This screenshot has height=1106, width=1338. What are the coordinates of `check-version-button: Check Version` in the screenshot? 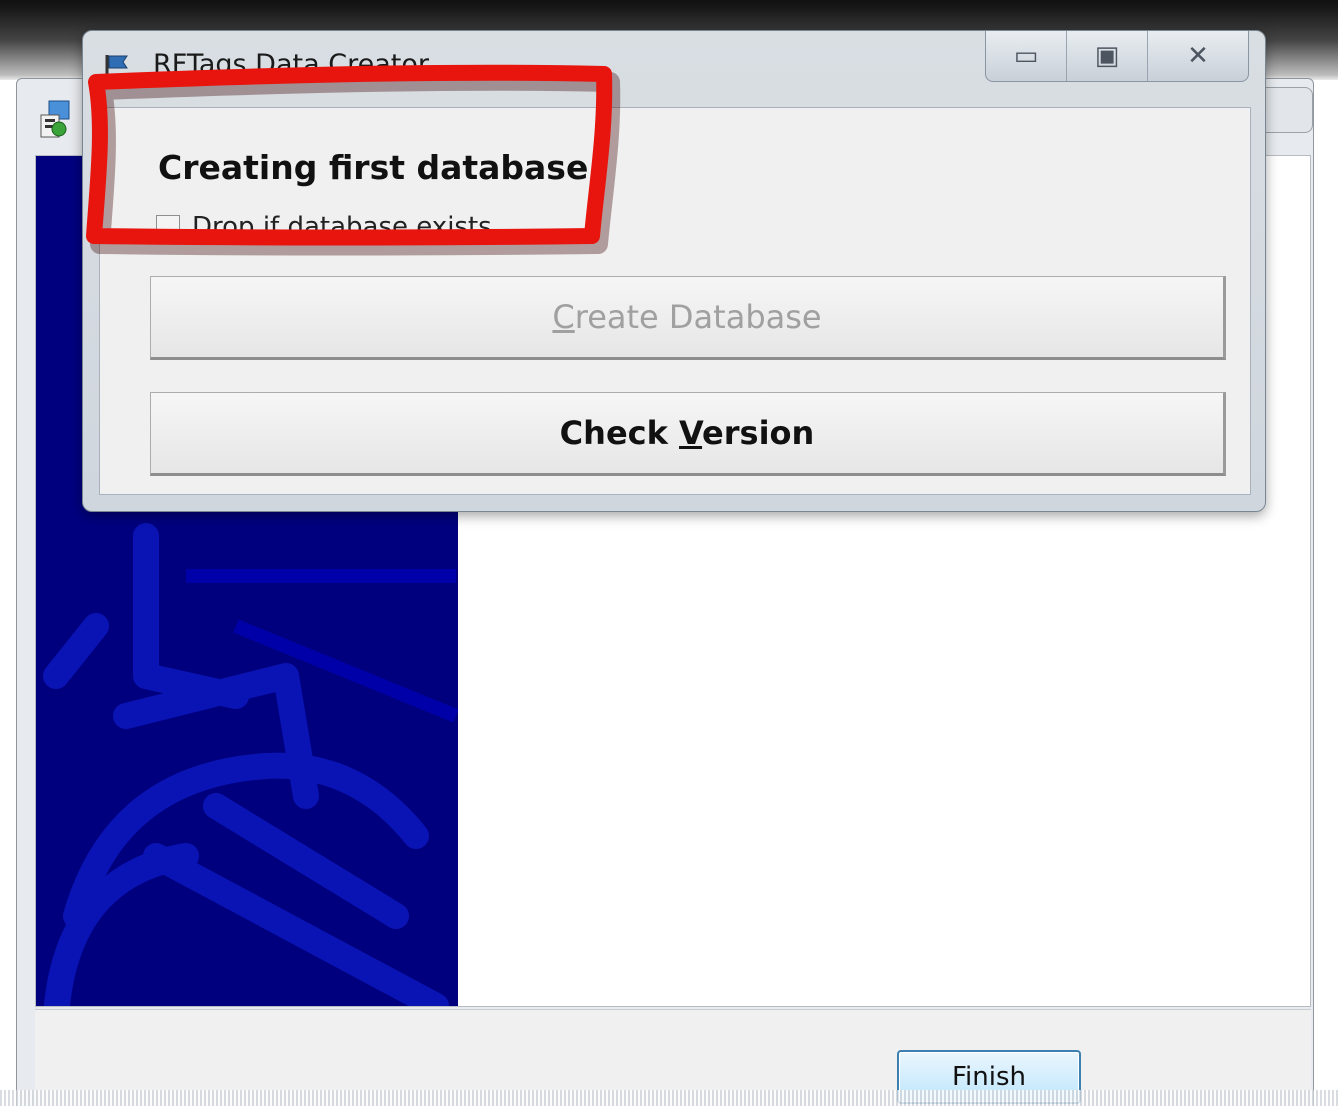 It's located at (688, 434).